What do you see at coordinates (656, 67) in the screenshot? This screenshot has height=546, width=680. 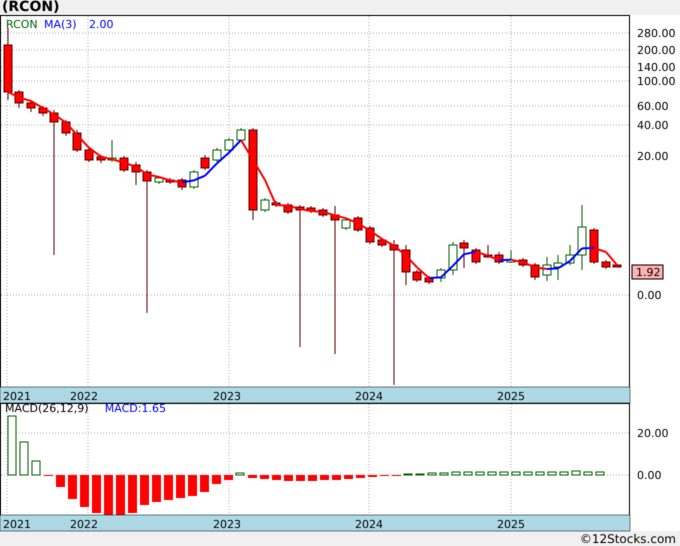 I see `axis-label: 140.00` at bounding box center [656, 67].